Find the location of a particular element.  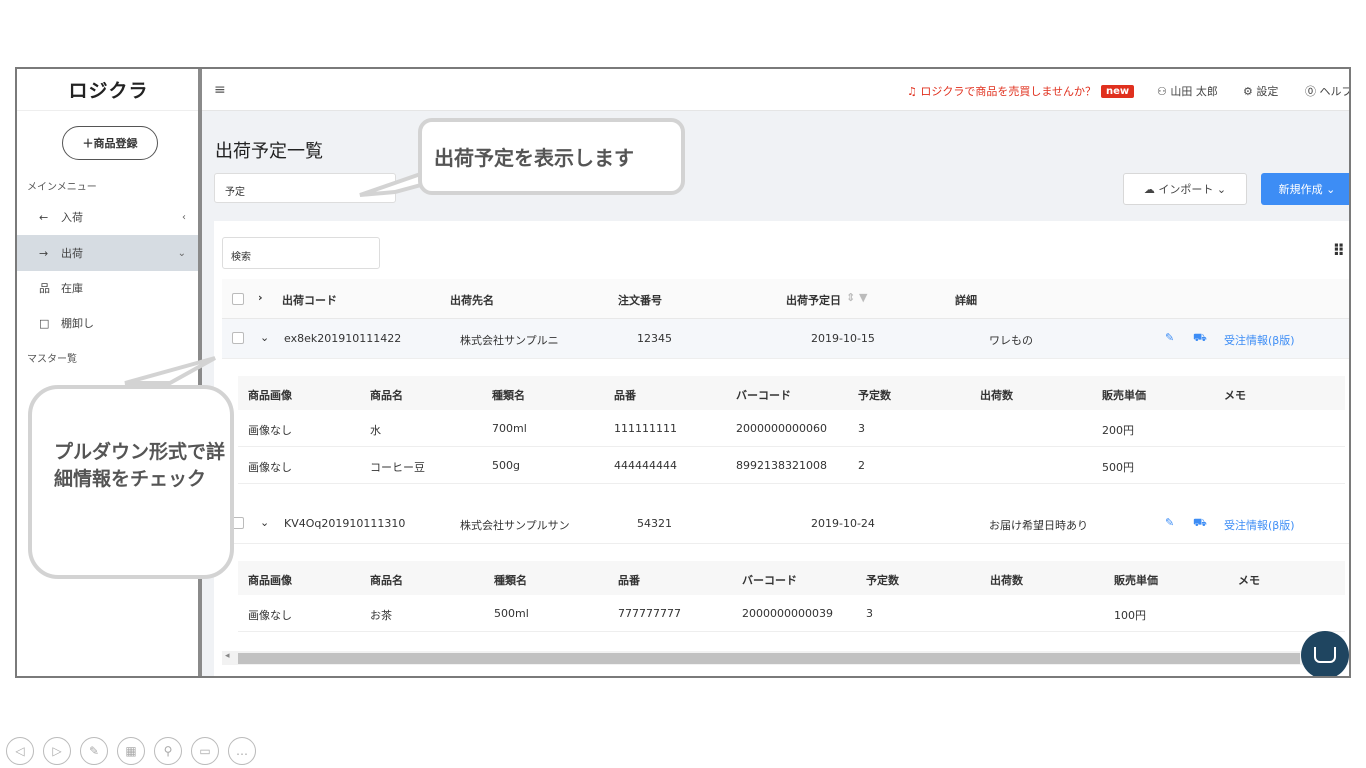

callout-tails is located at coordinates (279, 276).